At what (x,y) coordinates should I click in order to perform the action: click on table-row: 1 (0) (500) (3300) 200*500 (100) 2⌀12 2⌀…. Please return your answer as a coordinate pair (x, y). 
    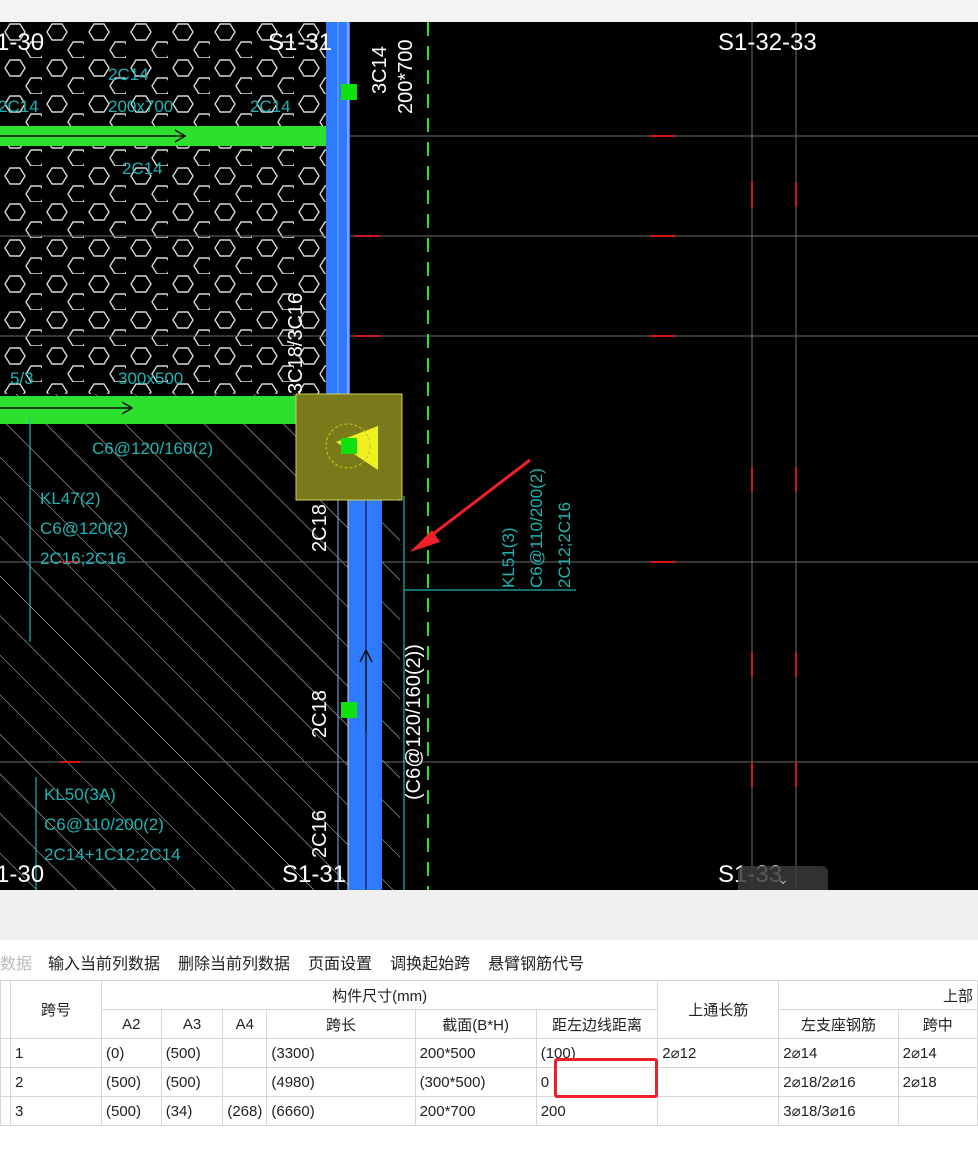
    Looking at the image, I should click on (489, 1053).